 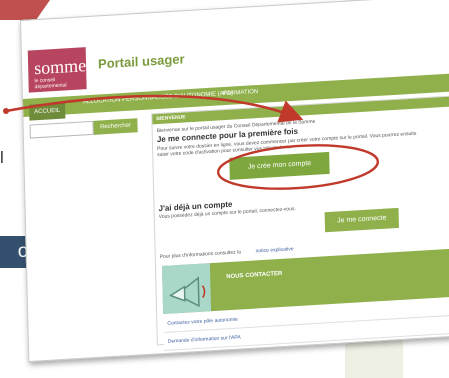 I want to click on annotation-highlight-circle, so click(x=298, y=167).